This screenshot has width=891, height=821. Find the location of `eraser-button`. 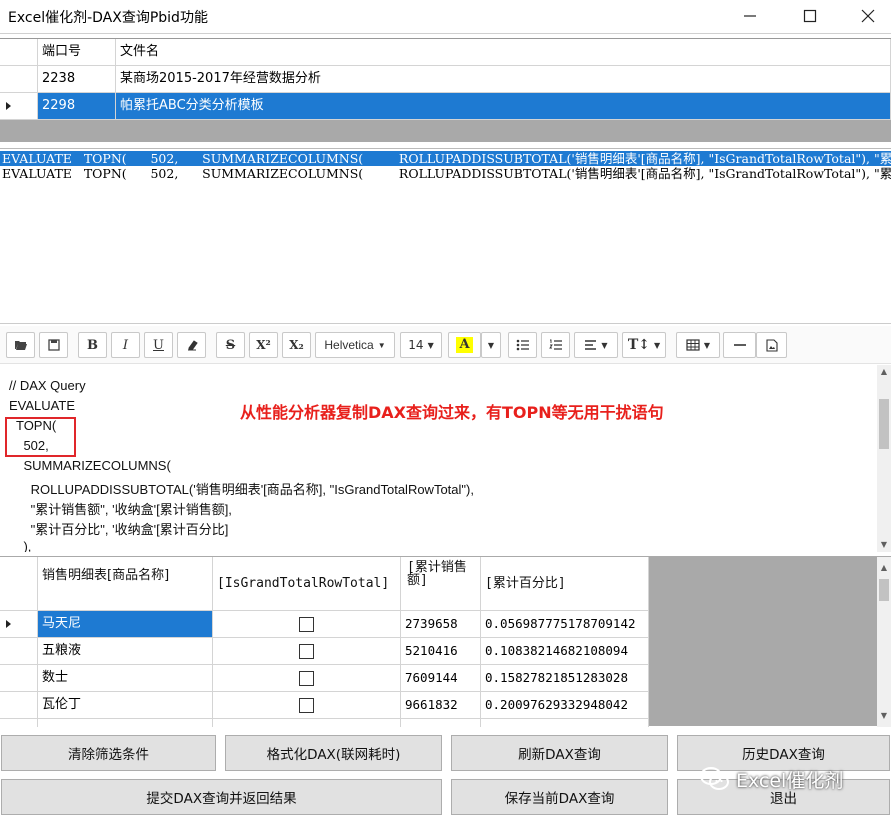

eraser-button is located at coordinates (191, 345).